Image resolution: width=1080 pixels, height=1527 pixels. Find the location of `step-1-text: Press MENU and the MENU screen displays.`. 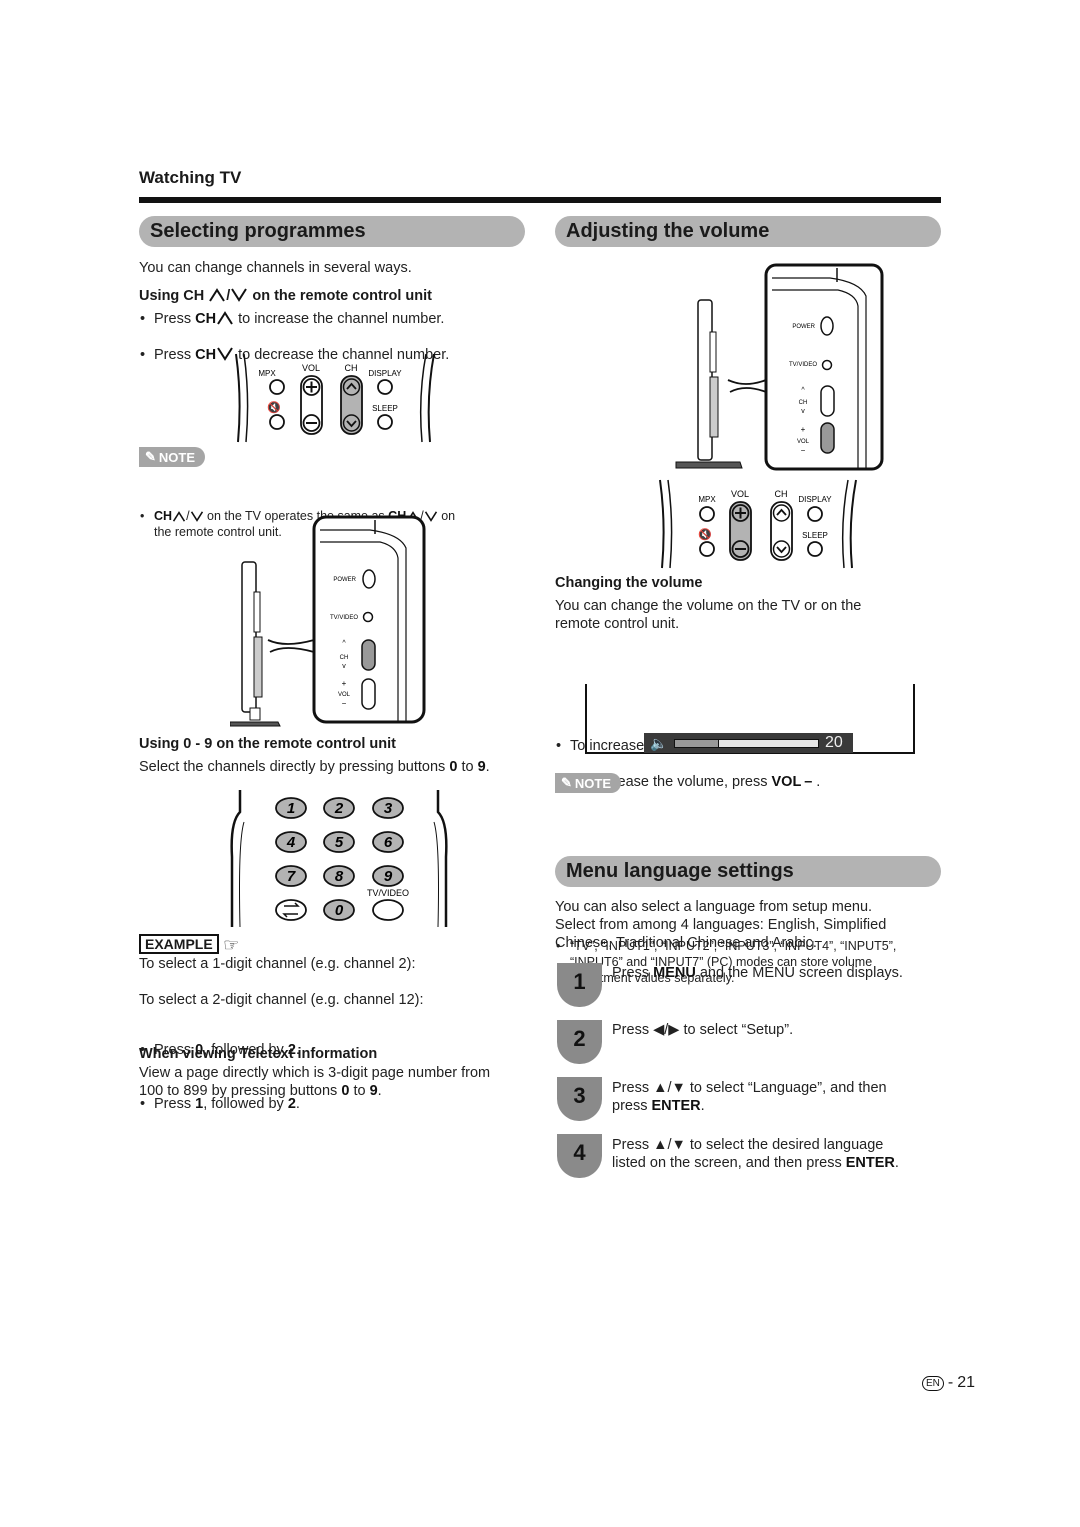

step-1-text: Press MENU and the MENU screen displays. is located at coordinates (757, 973).